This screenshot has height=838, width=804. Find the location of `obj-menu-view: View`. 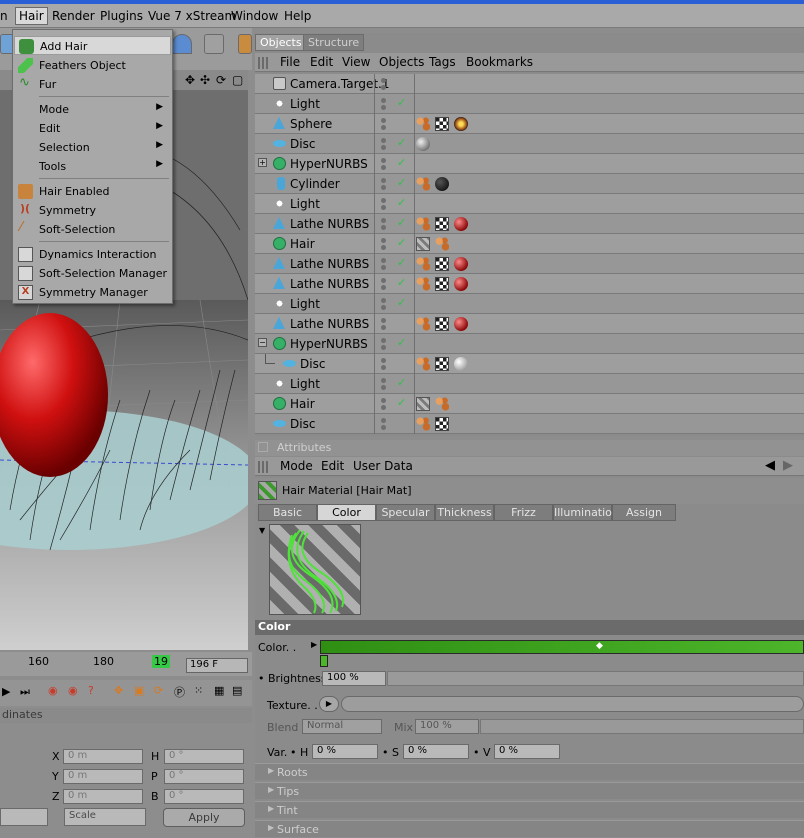

obj-menu-view: View is located at coordinates (356, 62).